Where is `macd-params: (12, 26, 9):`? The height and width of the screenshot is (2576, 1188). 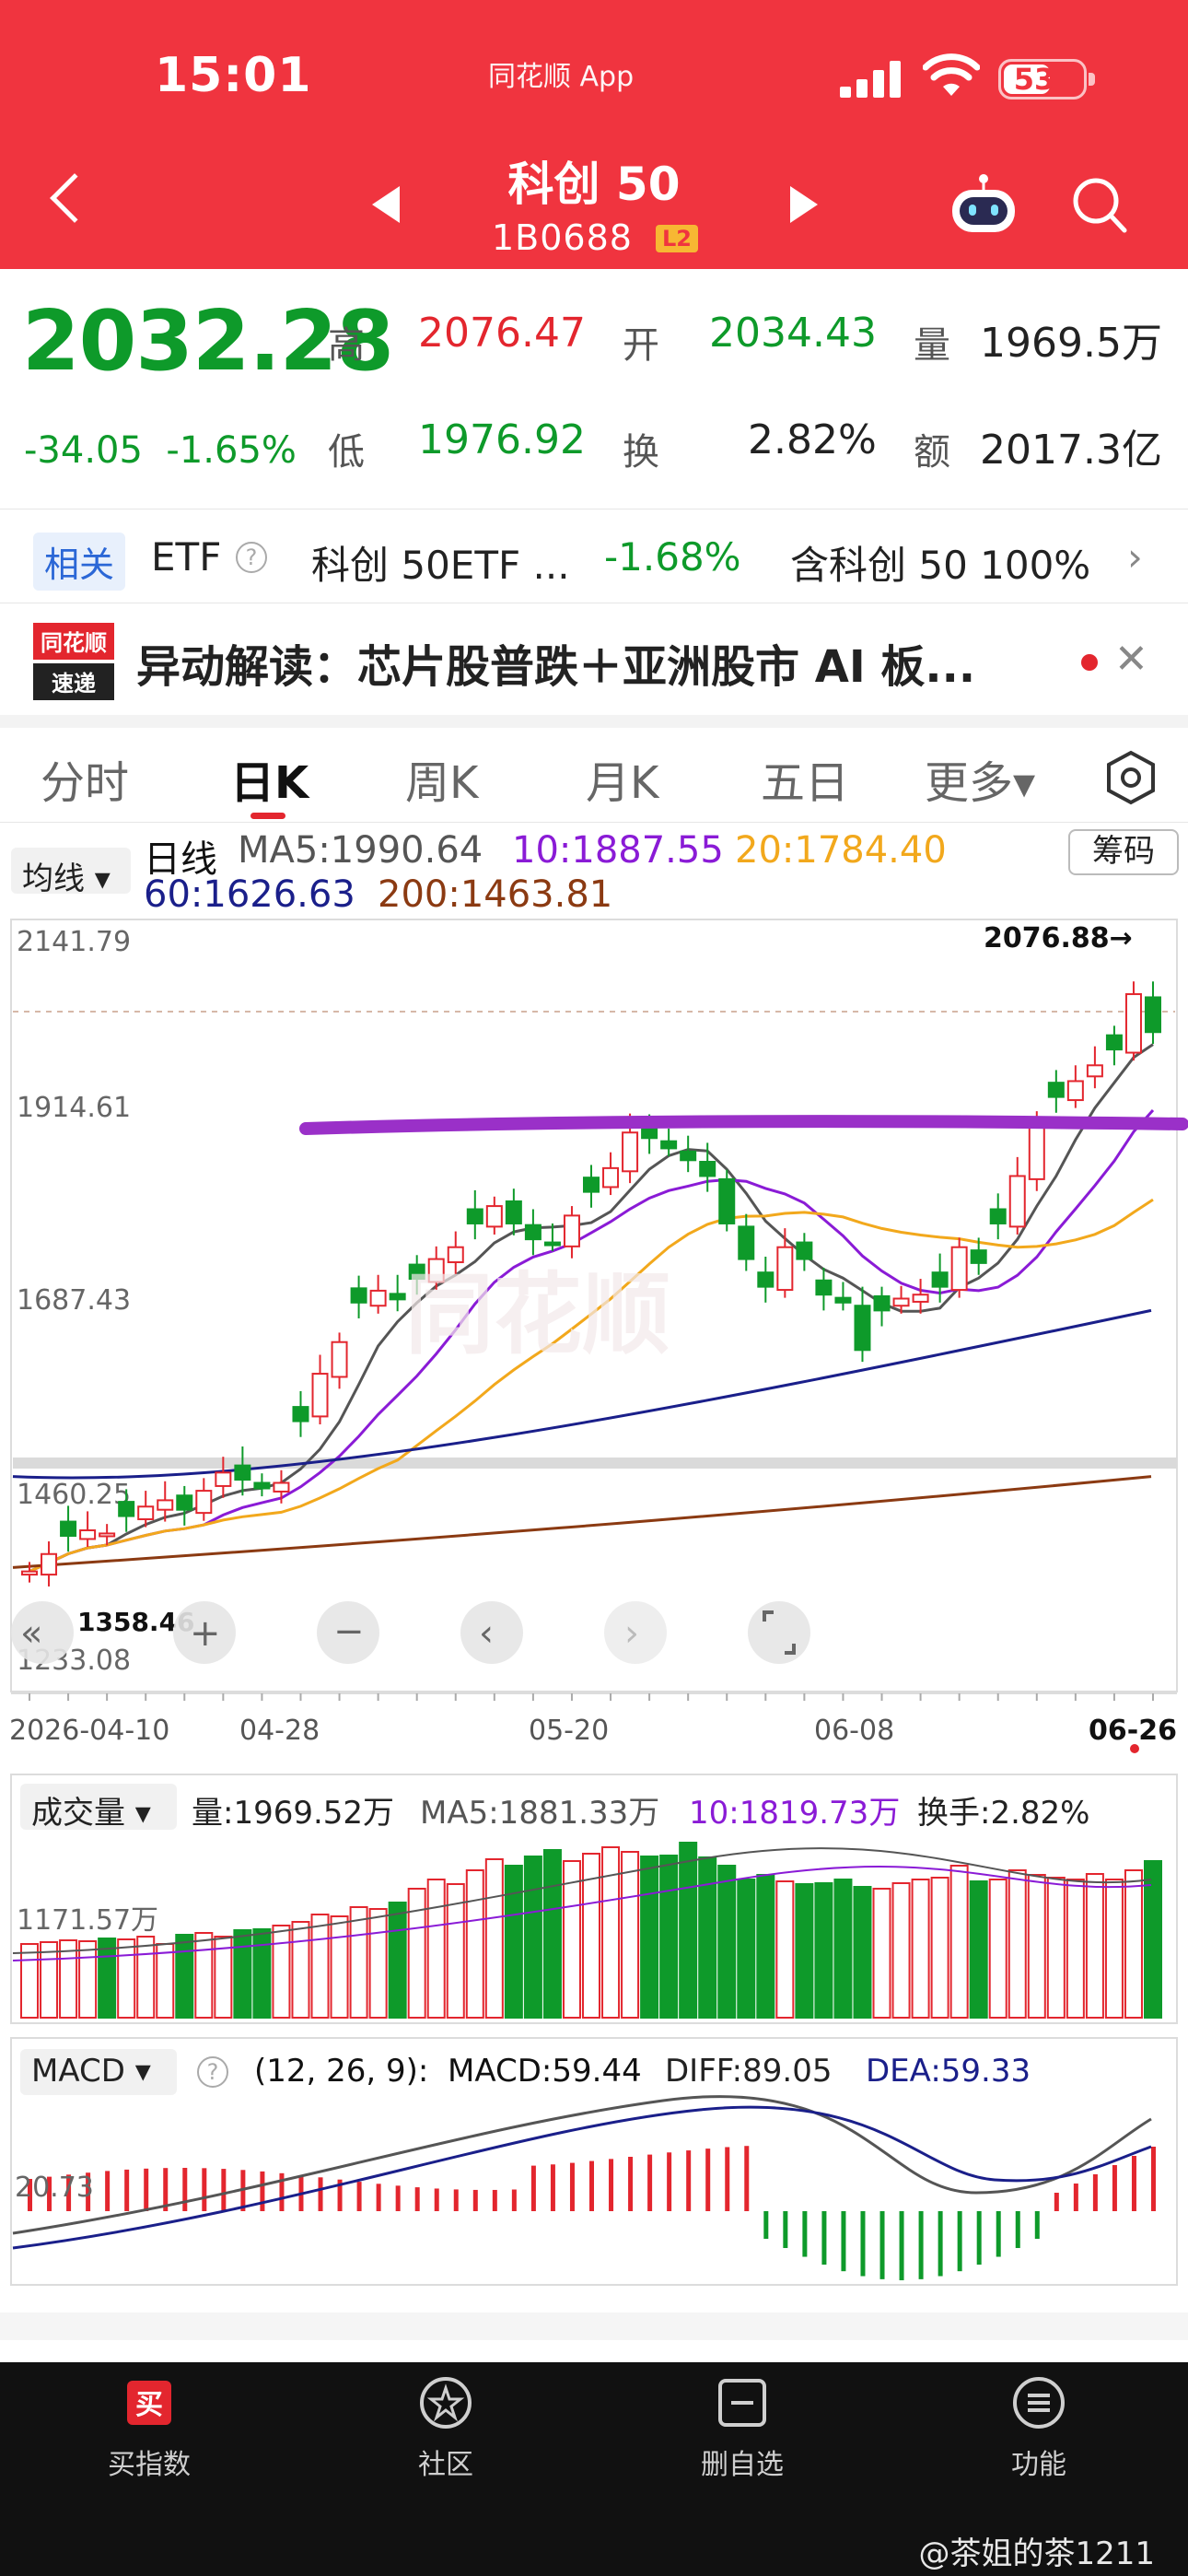 macd-params: (12, 26, 9): is located at coordinates (341, 2071).